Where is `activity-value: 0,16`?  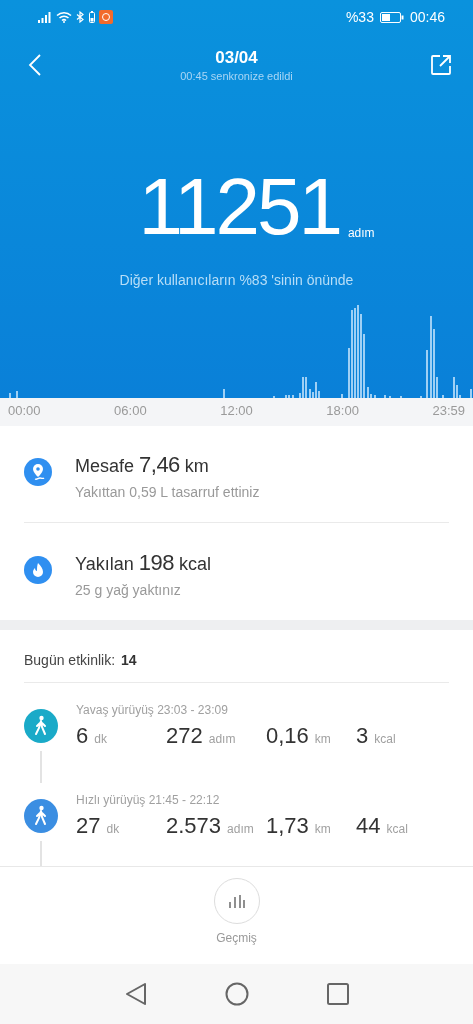
activity-value: 0,16 is located at coordinates (287, 736).